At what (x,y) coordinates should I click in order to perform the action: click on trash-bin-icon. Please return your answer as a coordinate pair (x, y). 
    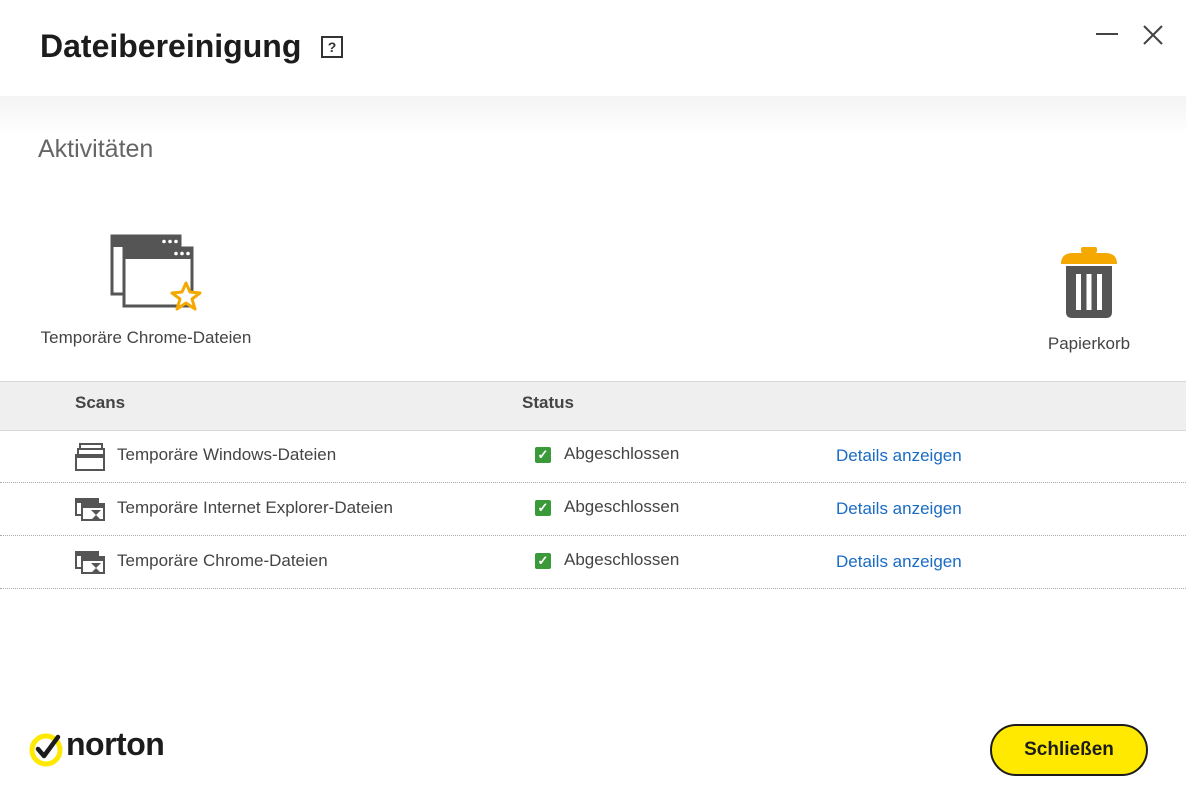
    Looking at the image, I should click on (1089, 282).